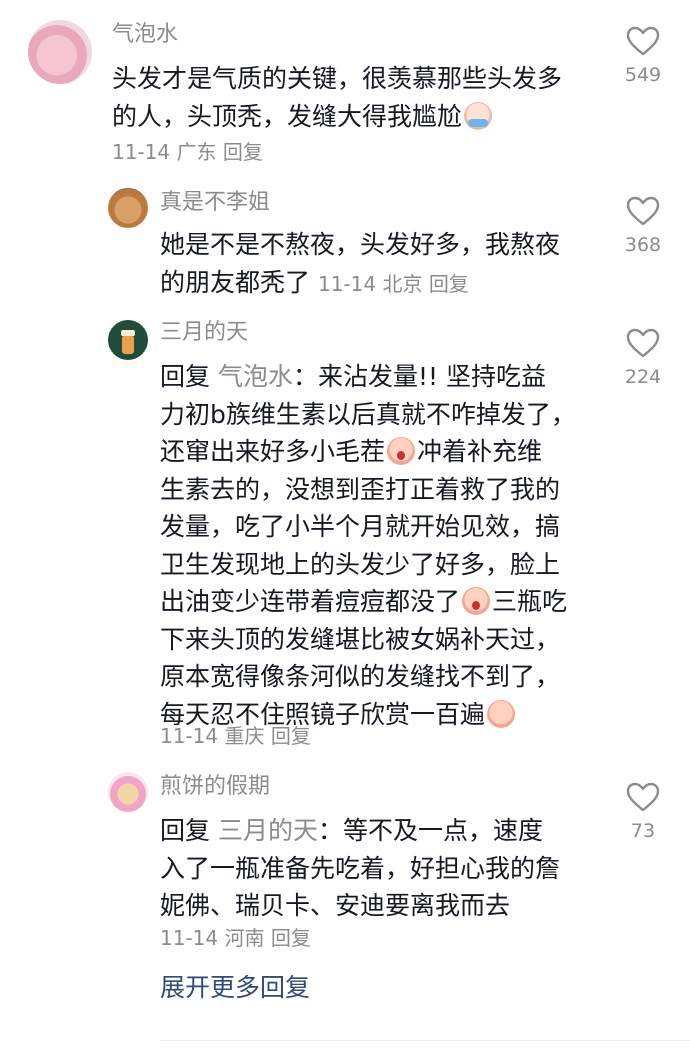 The height and width of the screenshot is (1057, 690). What do you see at coordinates (244, 736) in the screenshot?
I see `comment-location: 重庆` at bounding box center [244, 736].